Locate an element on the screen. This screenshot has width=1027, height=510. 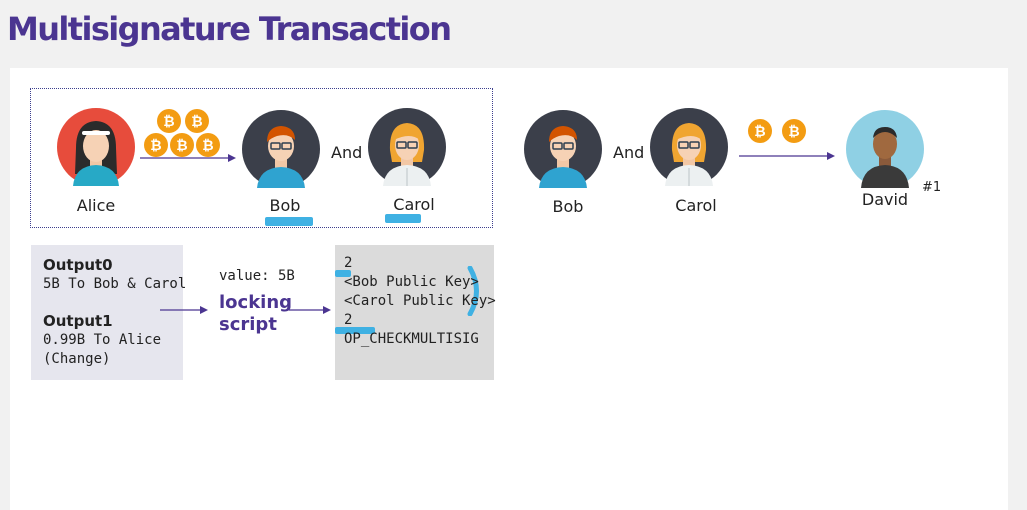
output0-detail: 5B To Bob & Carol is located at coordinates (115, 284).